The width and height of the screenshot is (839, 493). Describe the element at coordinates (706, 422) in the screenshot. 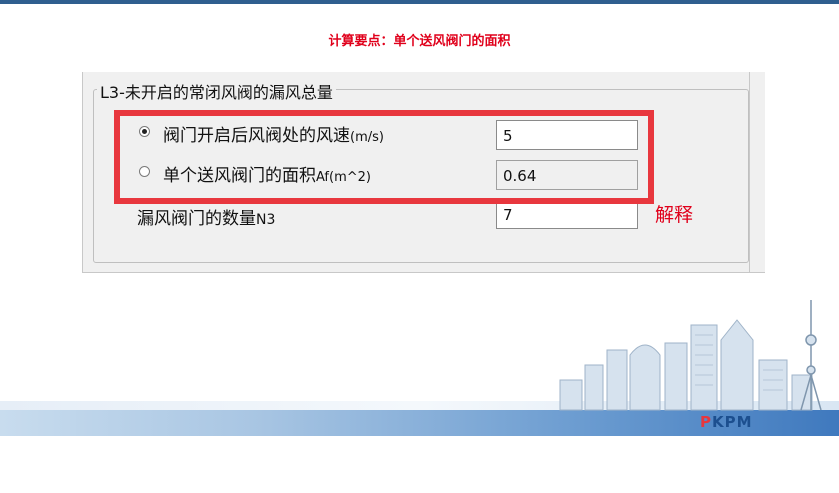

I see `logo-letter-p: P` at that location.